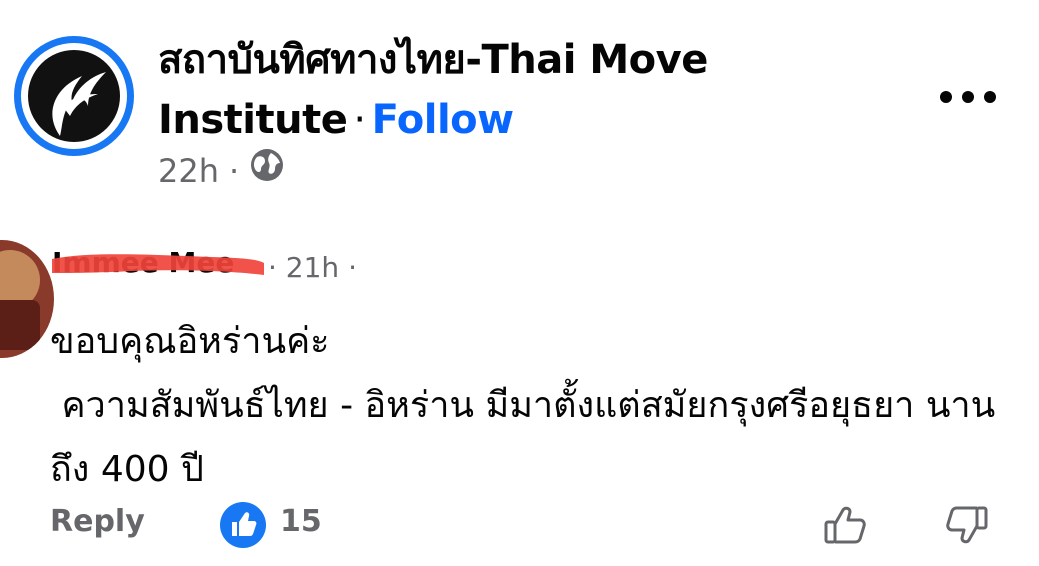  I want to click on page-avatar, so click(74, 96).